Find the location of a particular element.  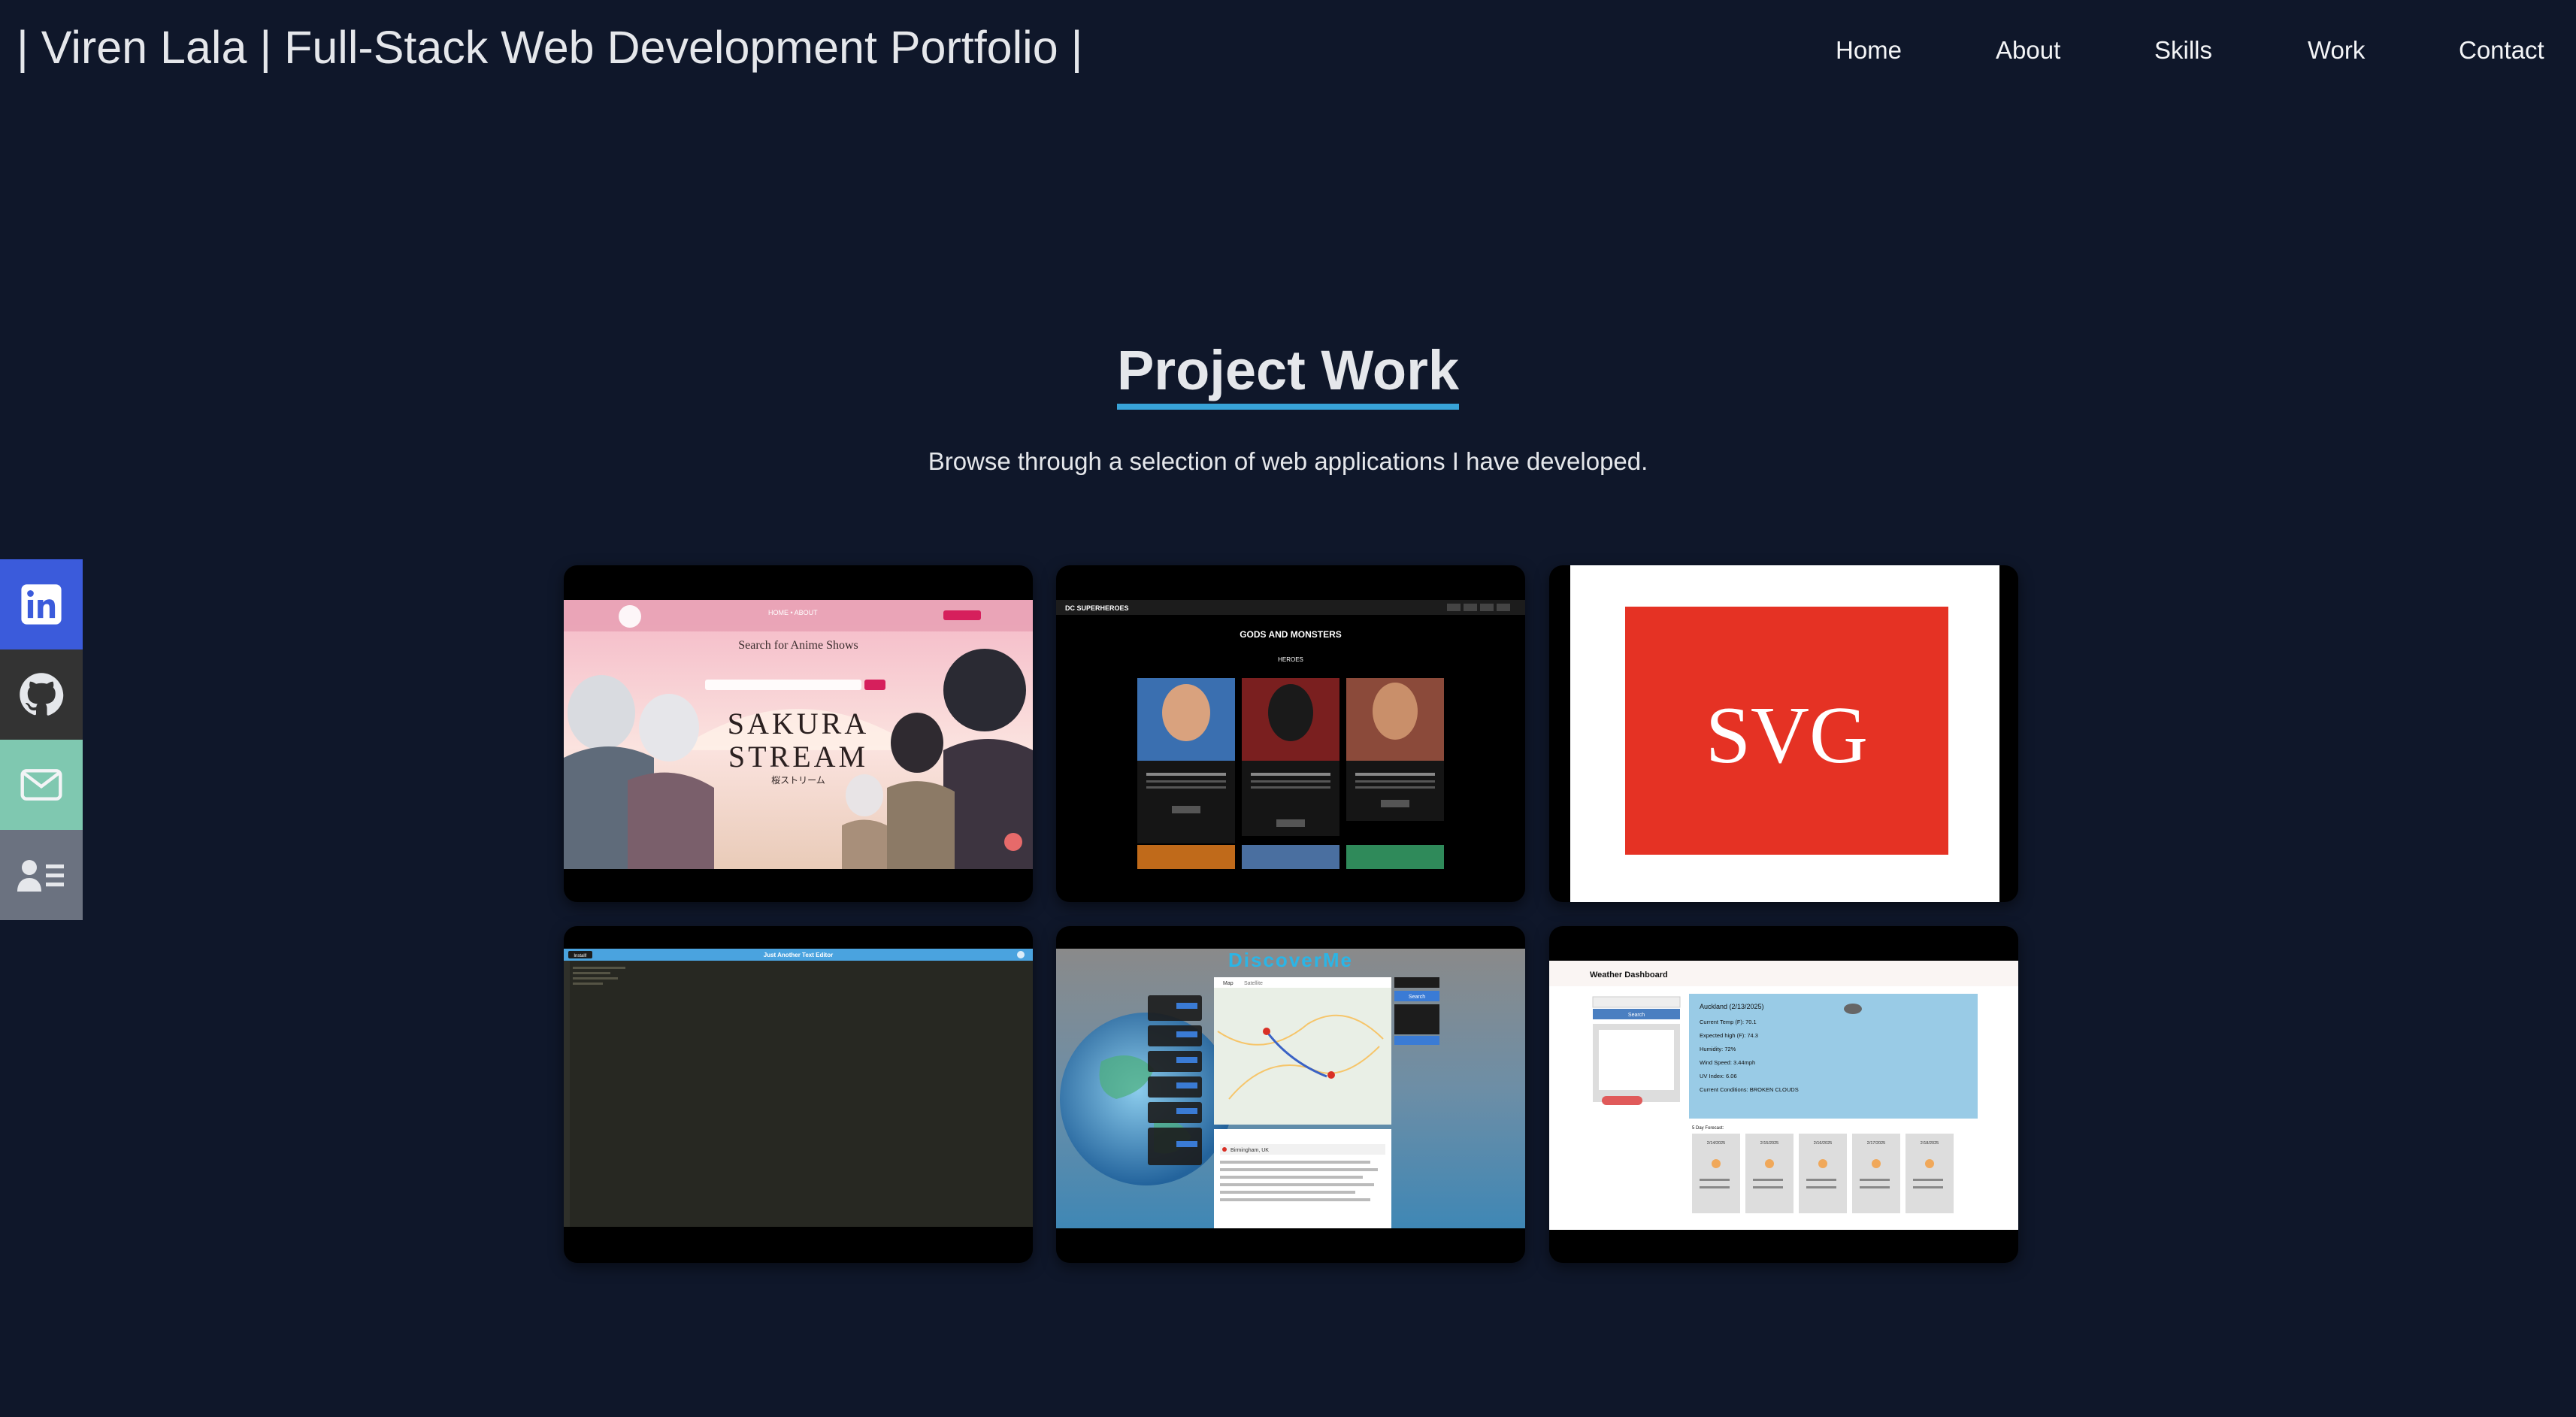

forecast-day-2: 2/15/2025 is located at coordinates (1769, 1143).